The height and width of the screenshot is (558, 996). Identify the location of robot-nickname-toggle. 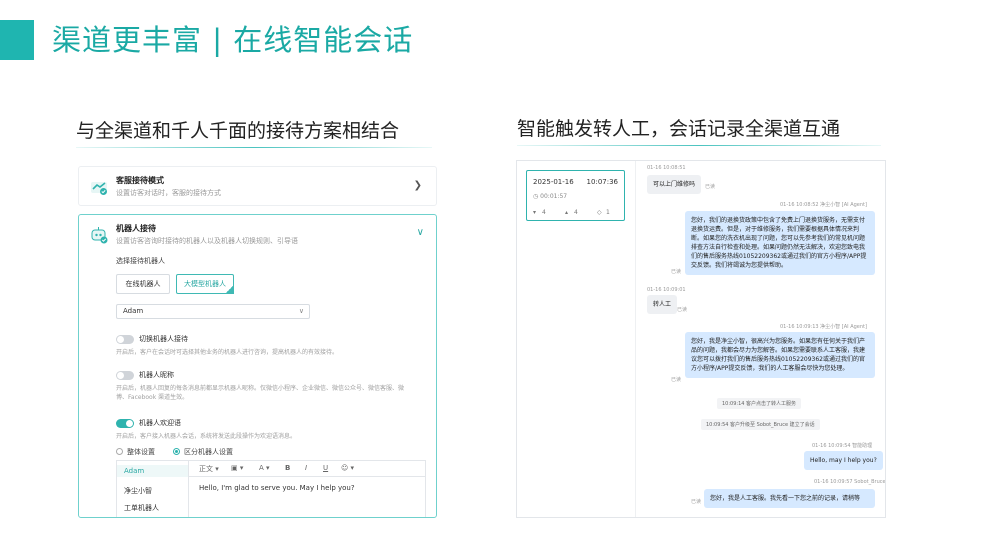
(125, 375).